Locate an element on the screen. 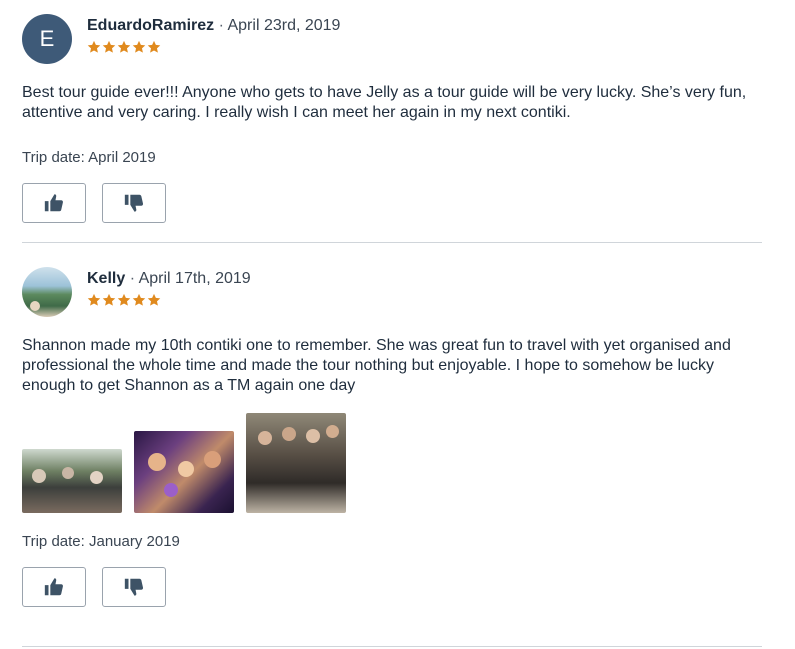 Image resolution: width=795 pixels, height=649 pixels. review-meta: EduardoRamirez · April 23rd, 2019 is located at coordinates (213, 26).